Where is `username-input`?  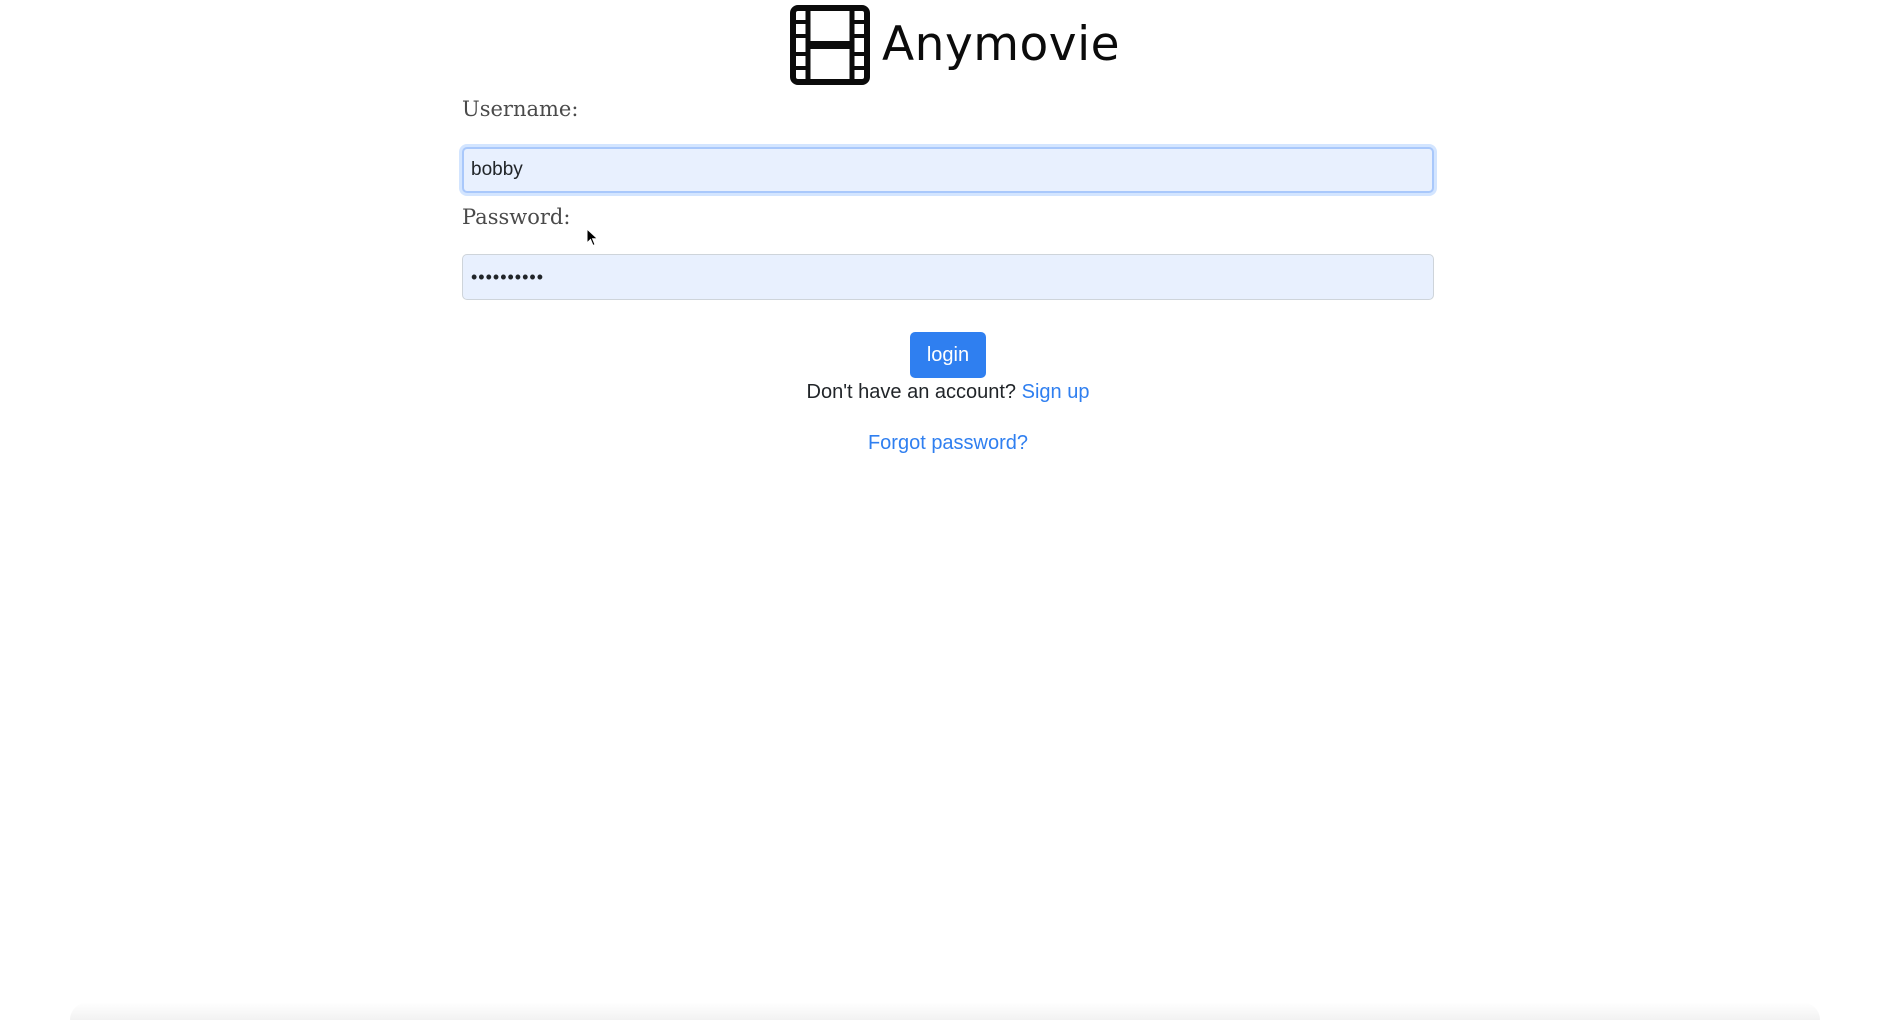 username-input is located at coordinates (948, 170).